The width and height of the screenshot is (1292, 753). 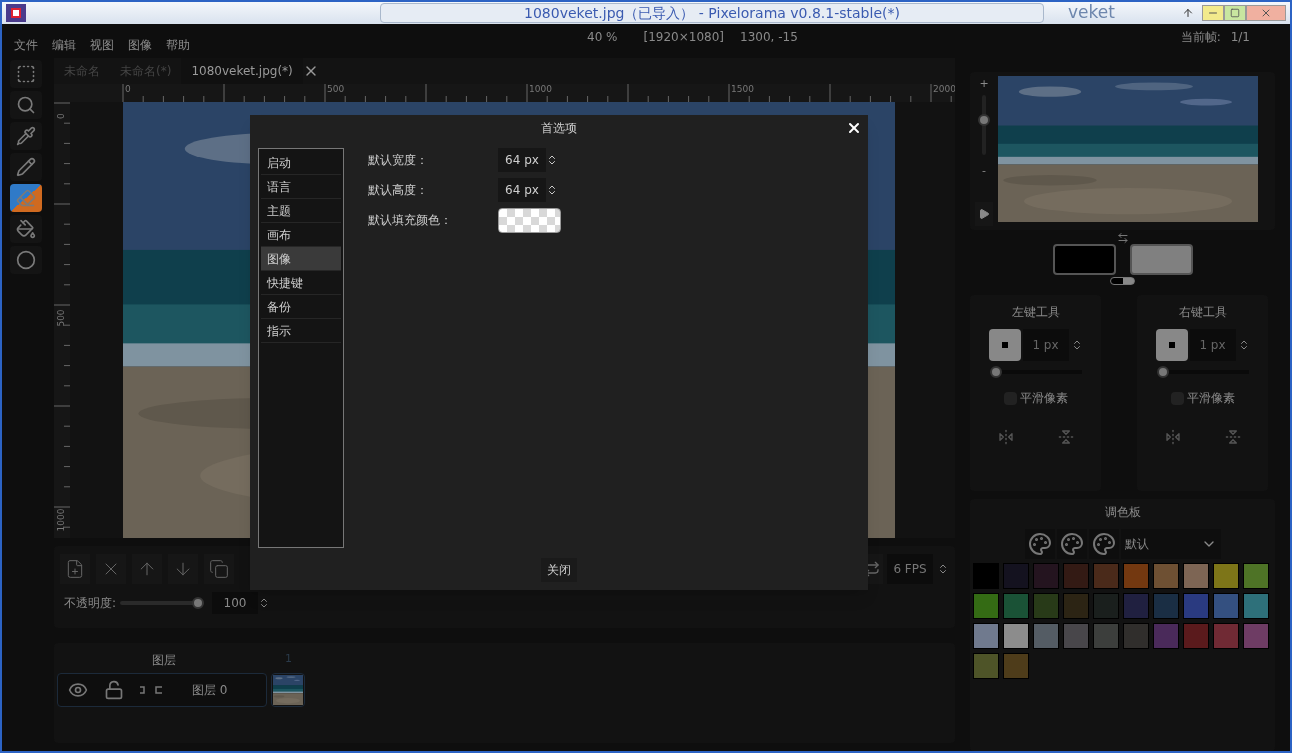 I want to click on eye-icon, so click(x=78, y=690).